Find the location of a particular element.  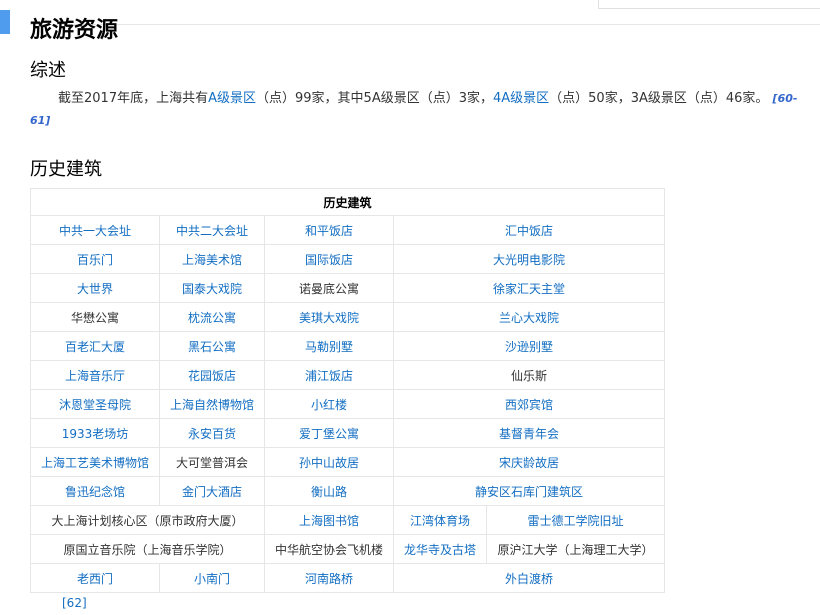

table-cell: 孙中山故居 is located at coordinates (329, 462).